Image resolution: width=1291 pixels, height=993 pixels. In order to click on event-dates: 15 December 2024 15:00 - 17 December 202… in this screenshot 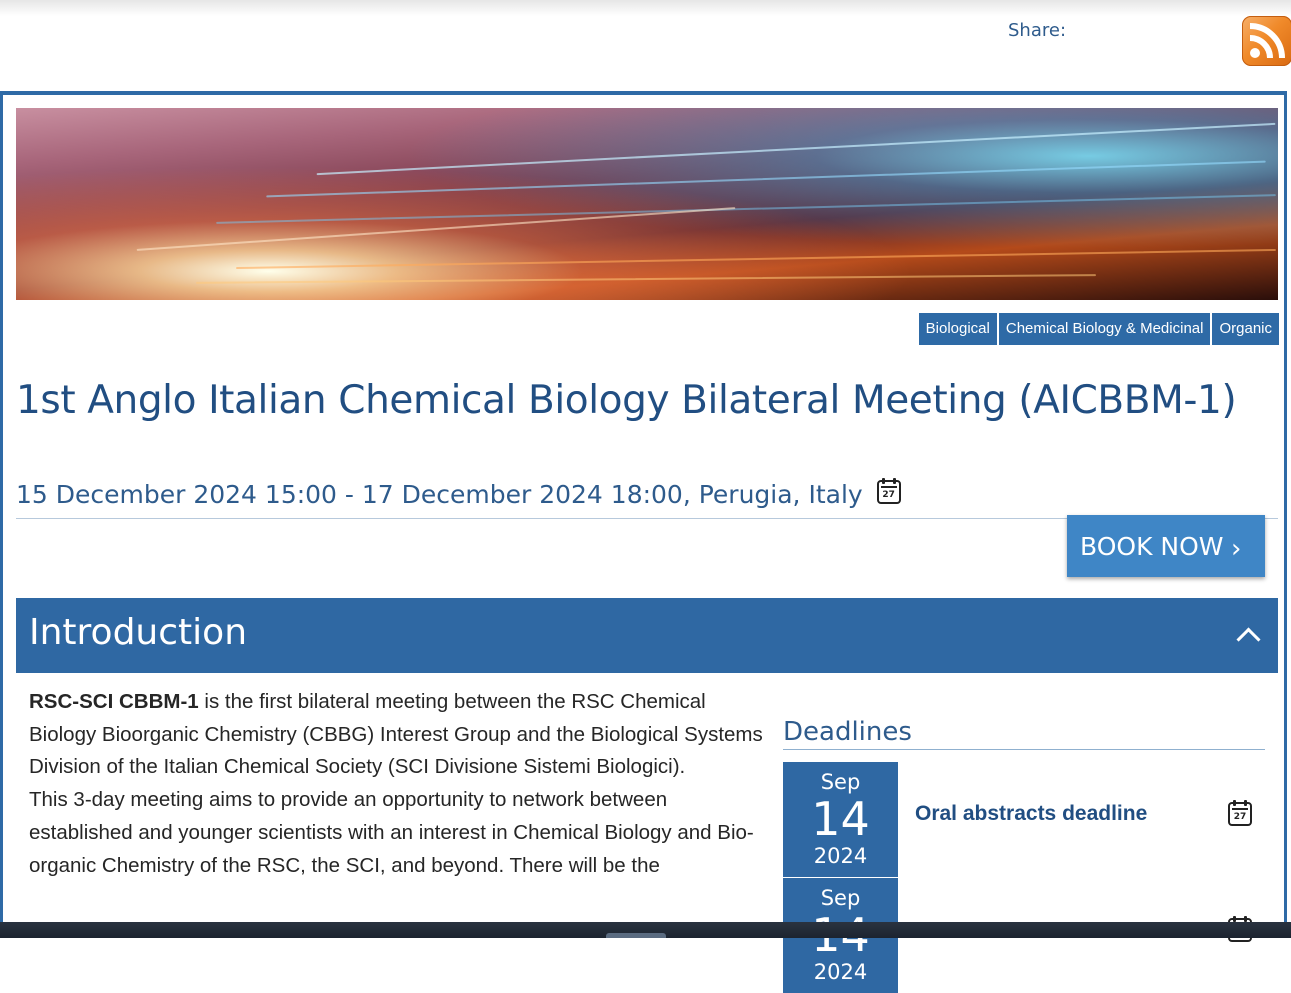, I will do `click(458, 493)`.